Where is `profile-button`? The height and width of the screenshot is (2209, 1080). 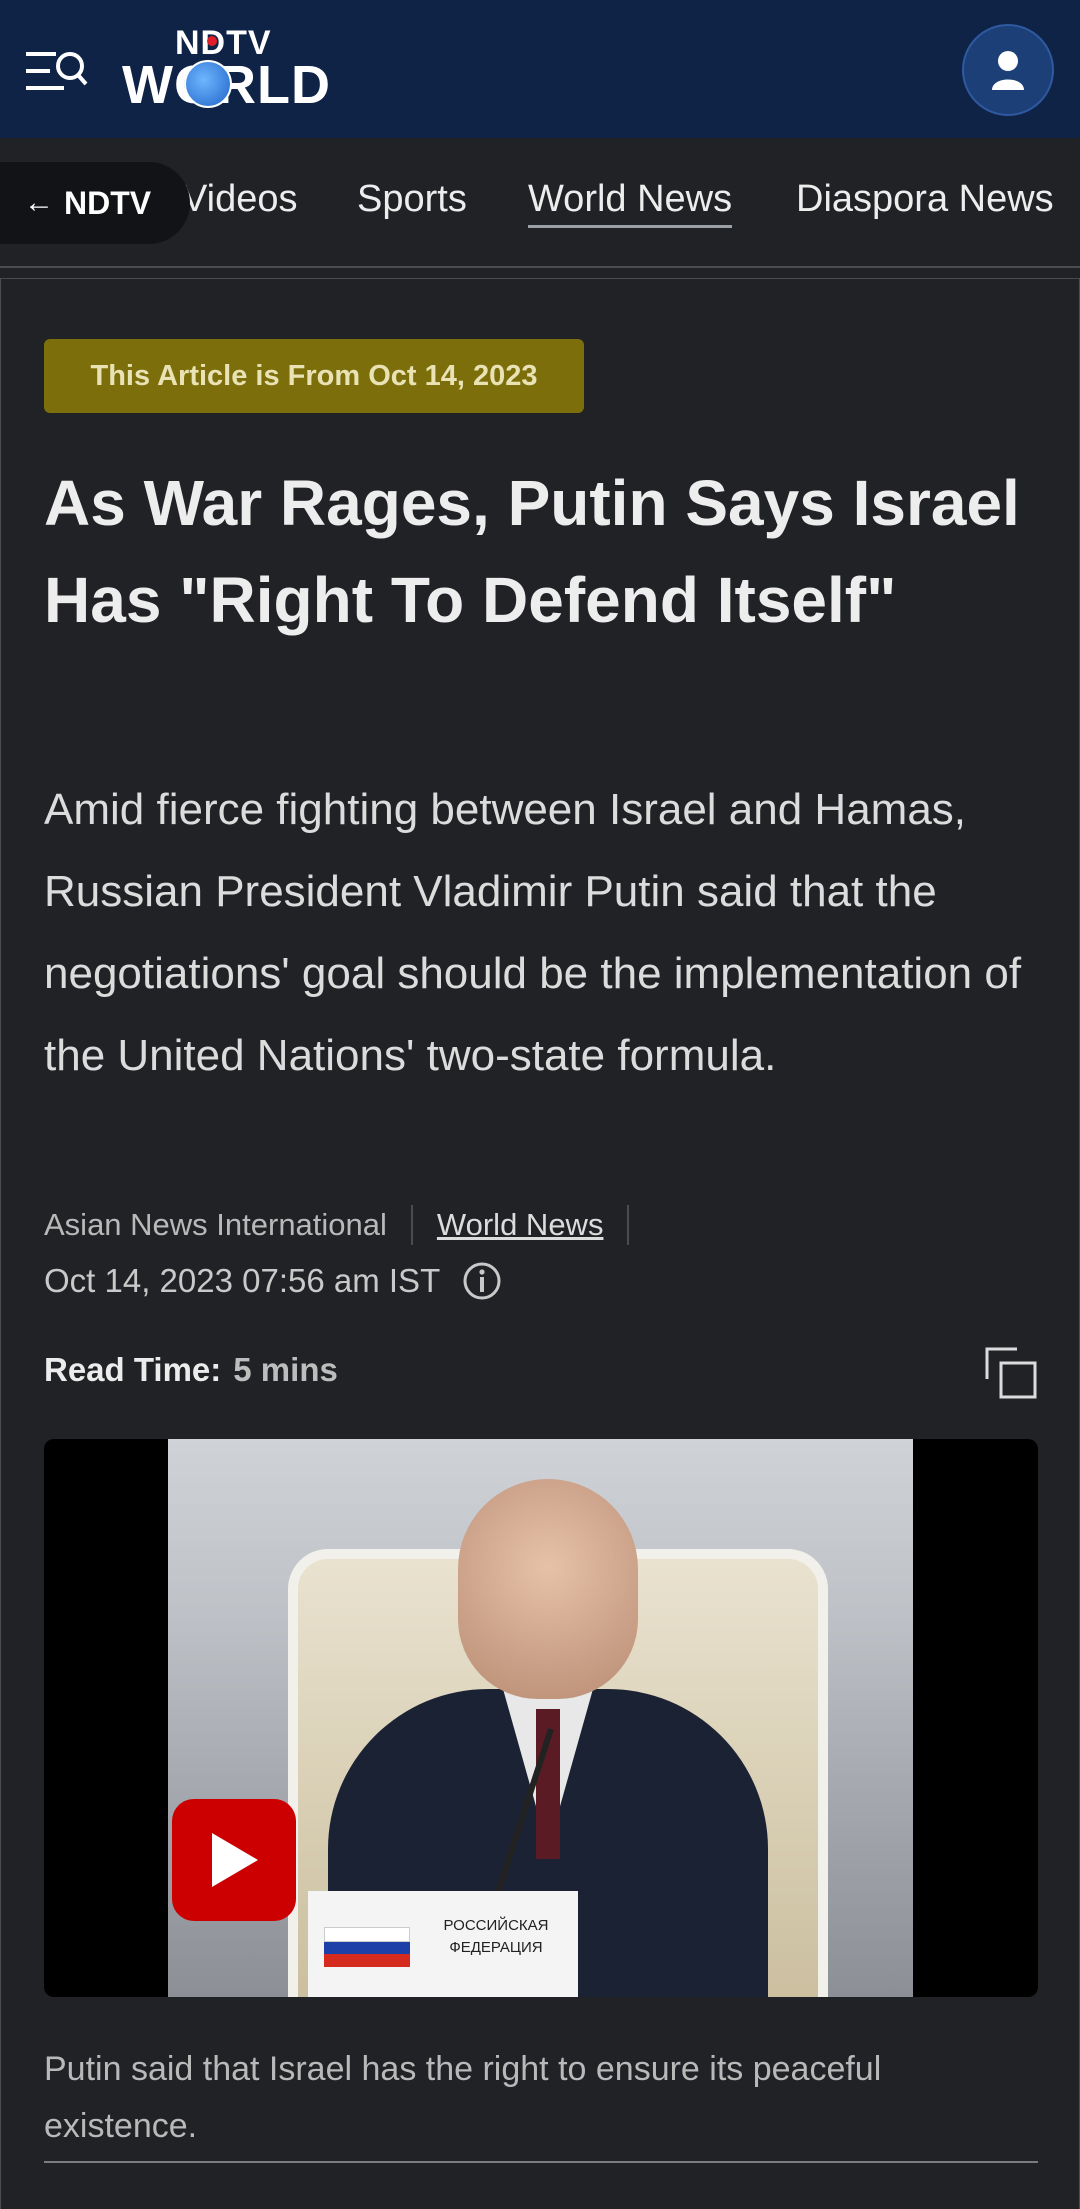 profile-button is located at coordinates (1008, 70).